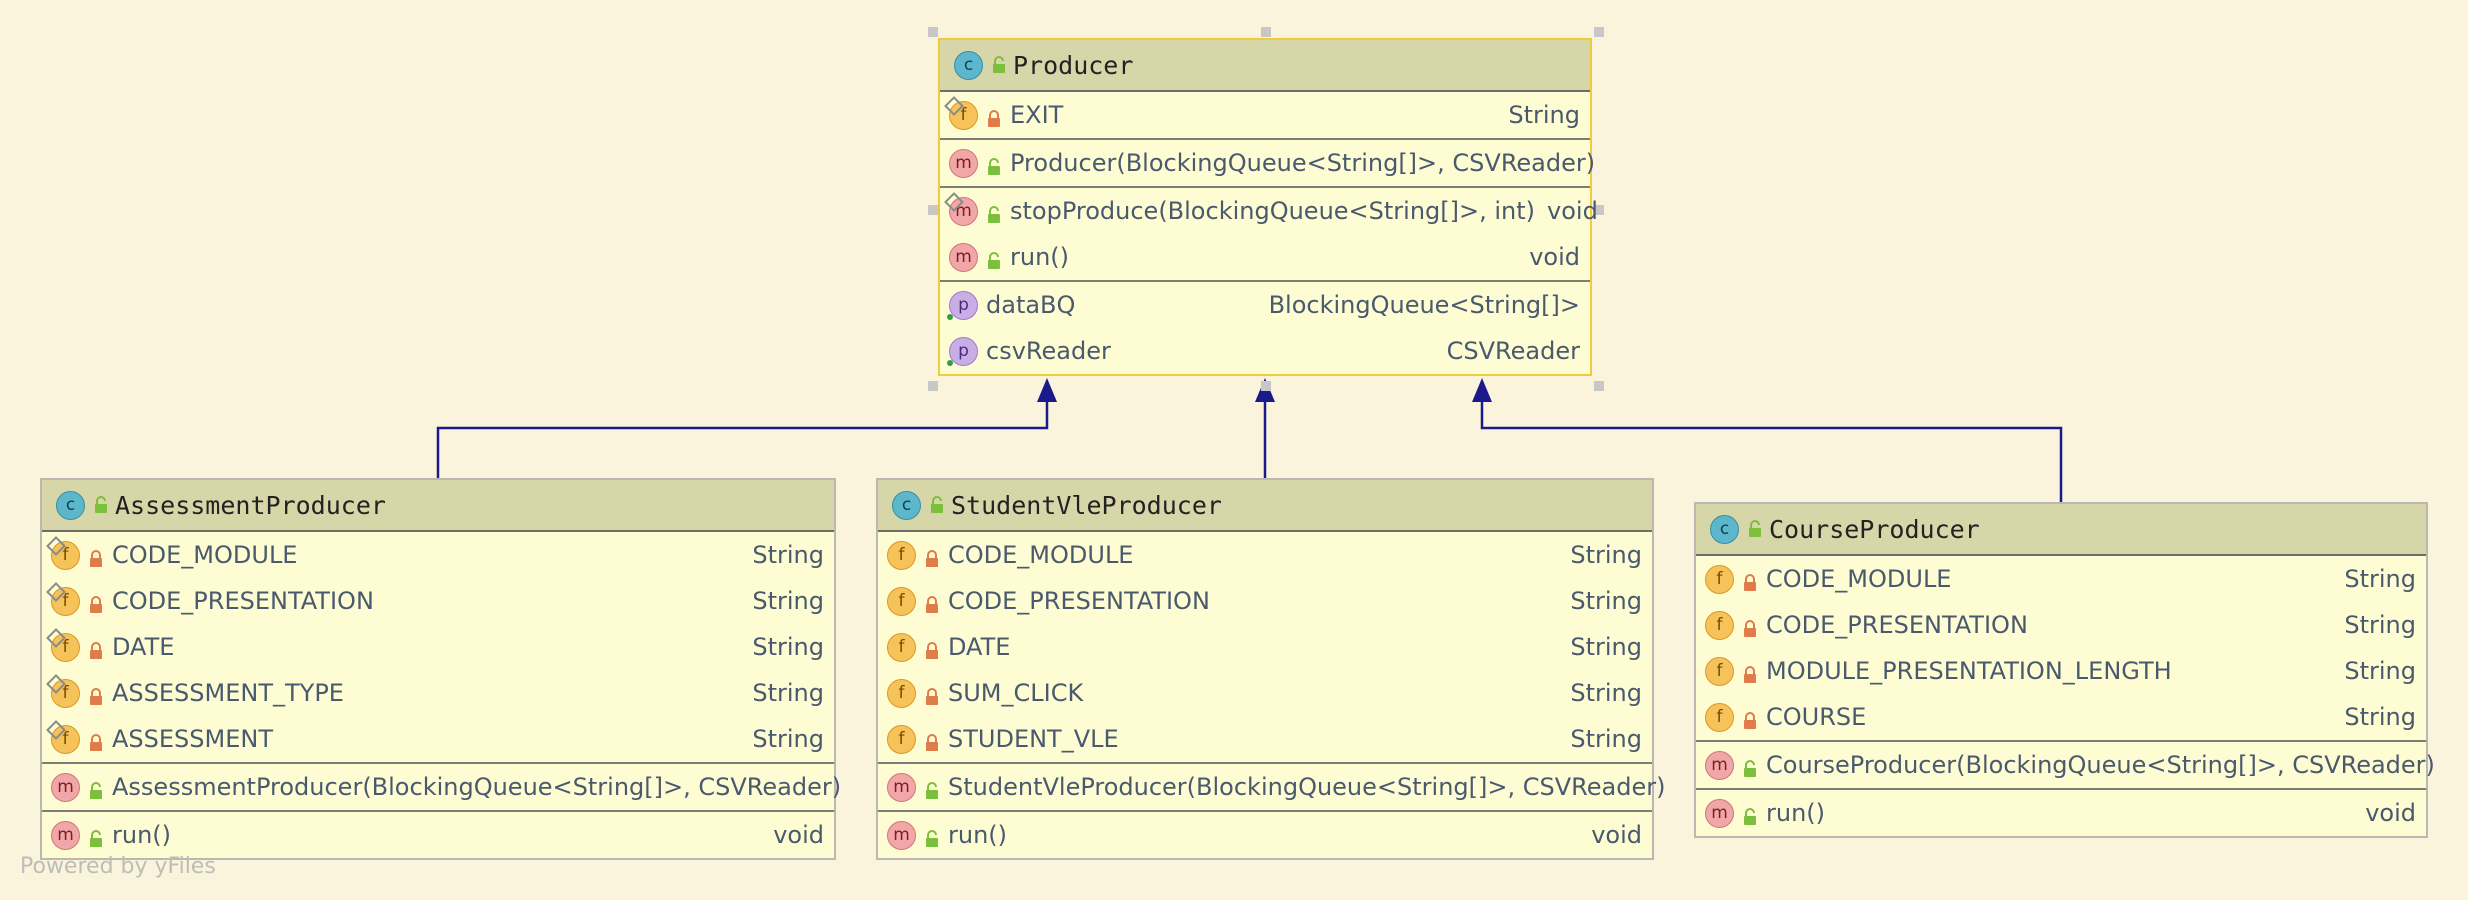  Describe the element at coordinates (1031, 305) in the screenshot. I see `member-name: dataBQ` at that location.